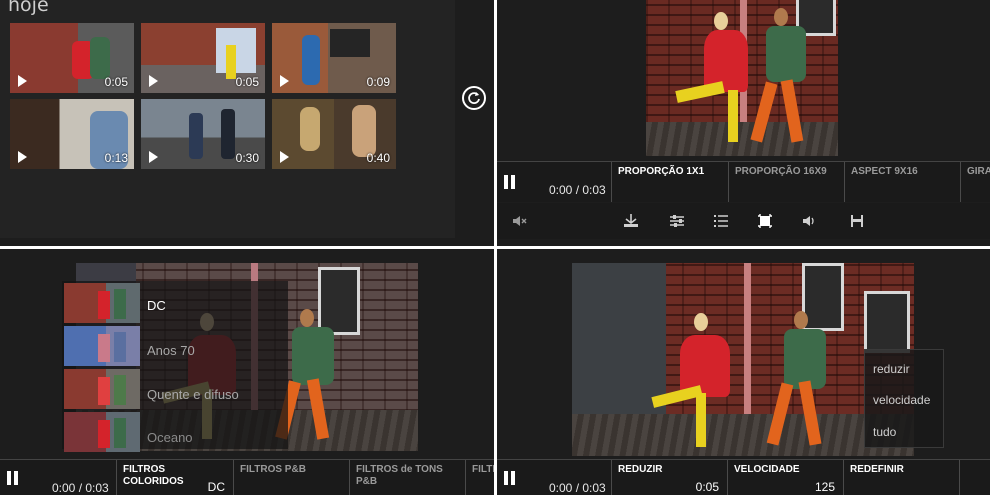 Image resolution: width=990 pixels, height=495 pixels. I want to click on tab-label: REDEFINIR, so click(877, 469).